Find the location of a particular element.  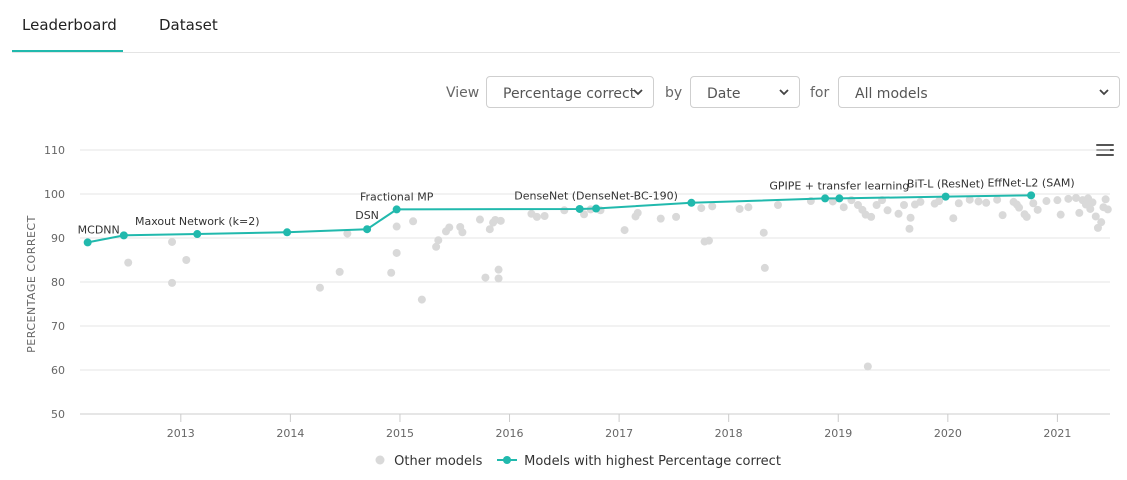

best-model-label: DenseNet (DenseNet-BC-190) is located at coordinates (596, 196).